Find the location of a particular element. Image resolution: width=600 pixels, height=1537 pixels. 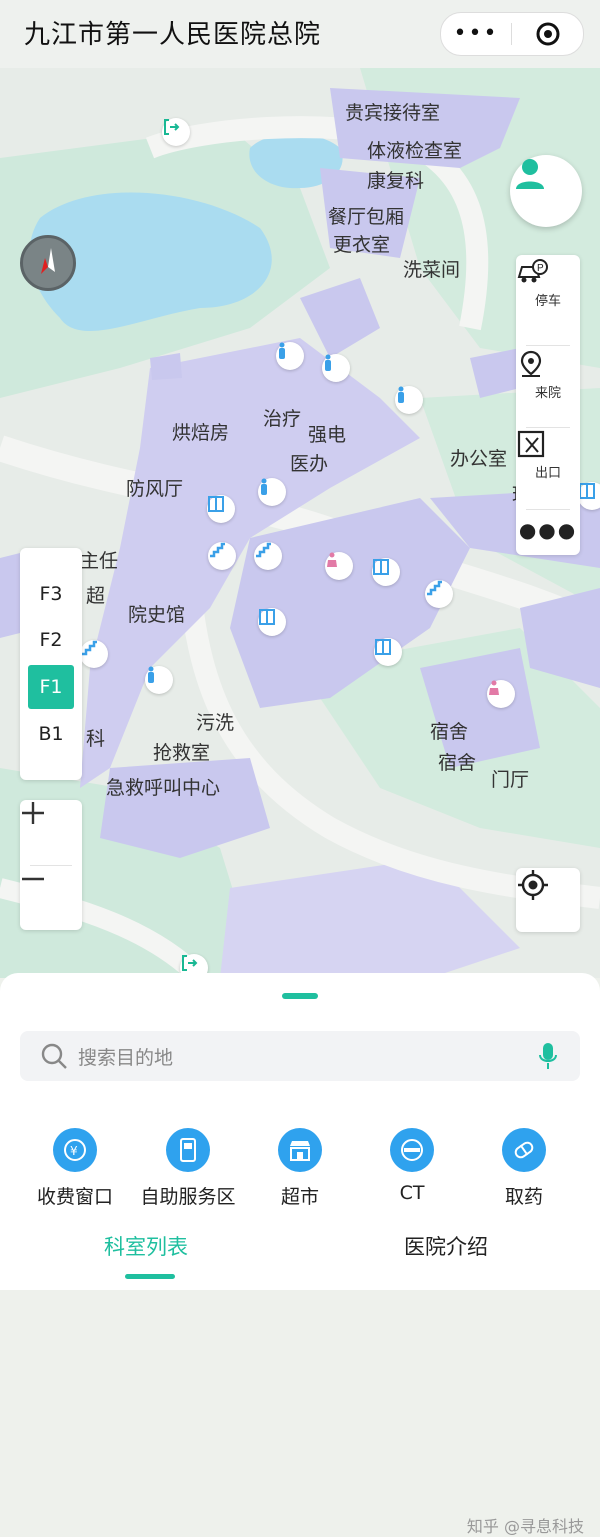

locate-me-button is located at coordinates (548, 900).